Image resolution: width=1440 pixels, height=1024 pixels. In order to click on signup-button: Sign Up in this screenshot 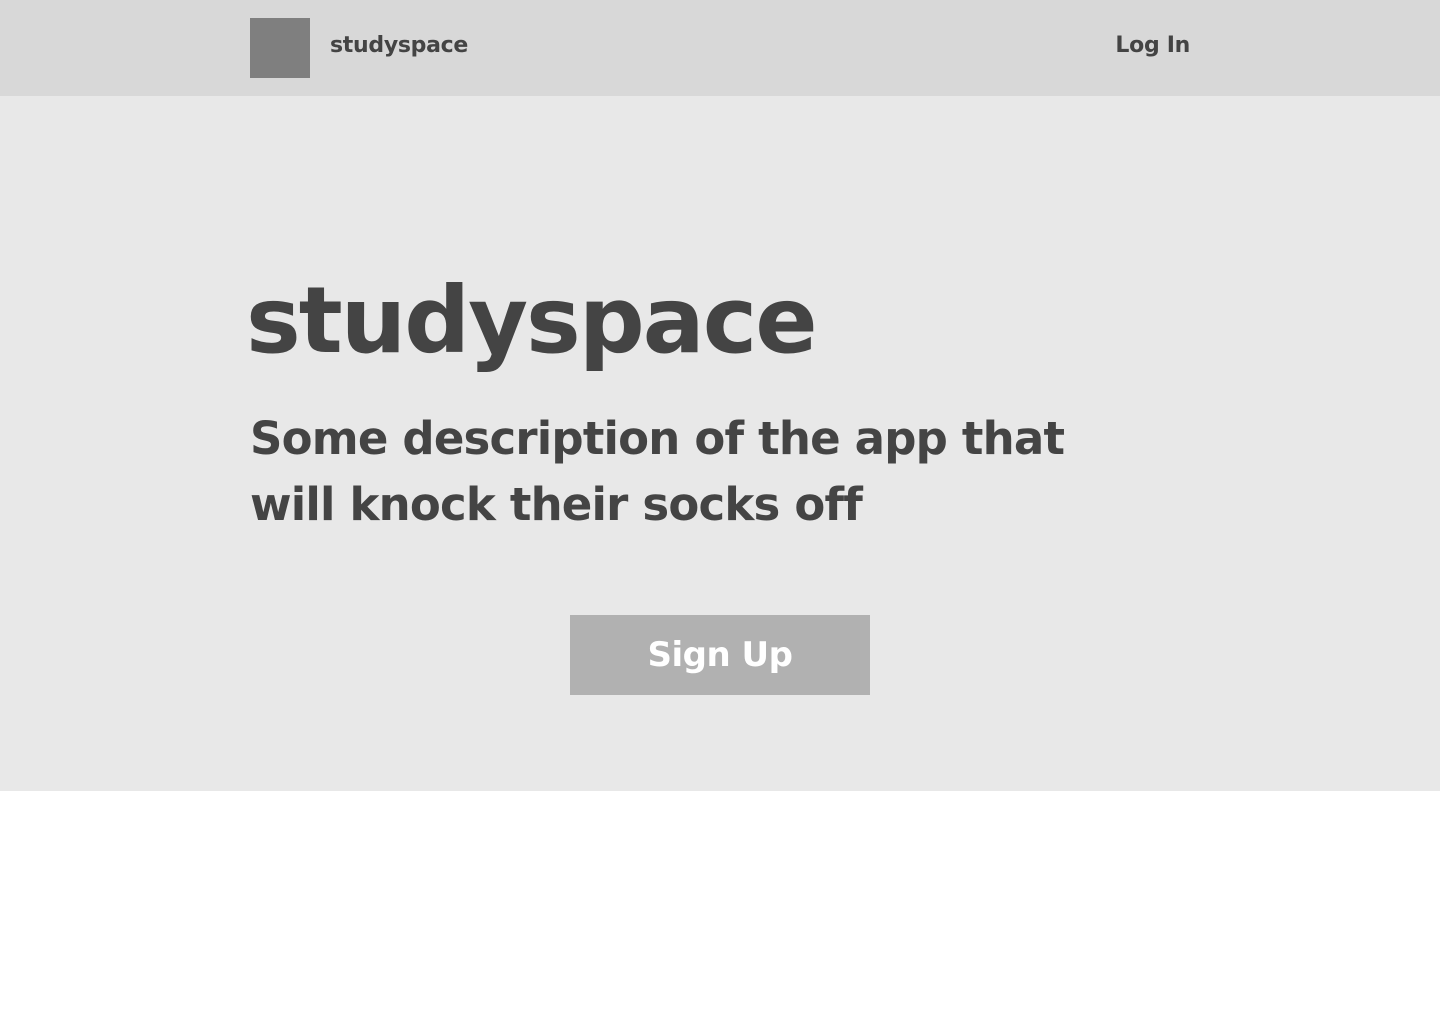, I will do `click(720, 655)`.